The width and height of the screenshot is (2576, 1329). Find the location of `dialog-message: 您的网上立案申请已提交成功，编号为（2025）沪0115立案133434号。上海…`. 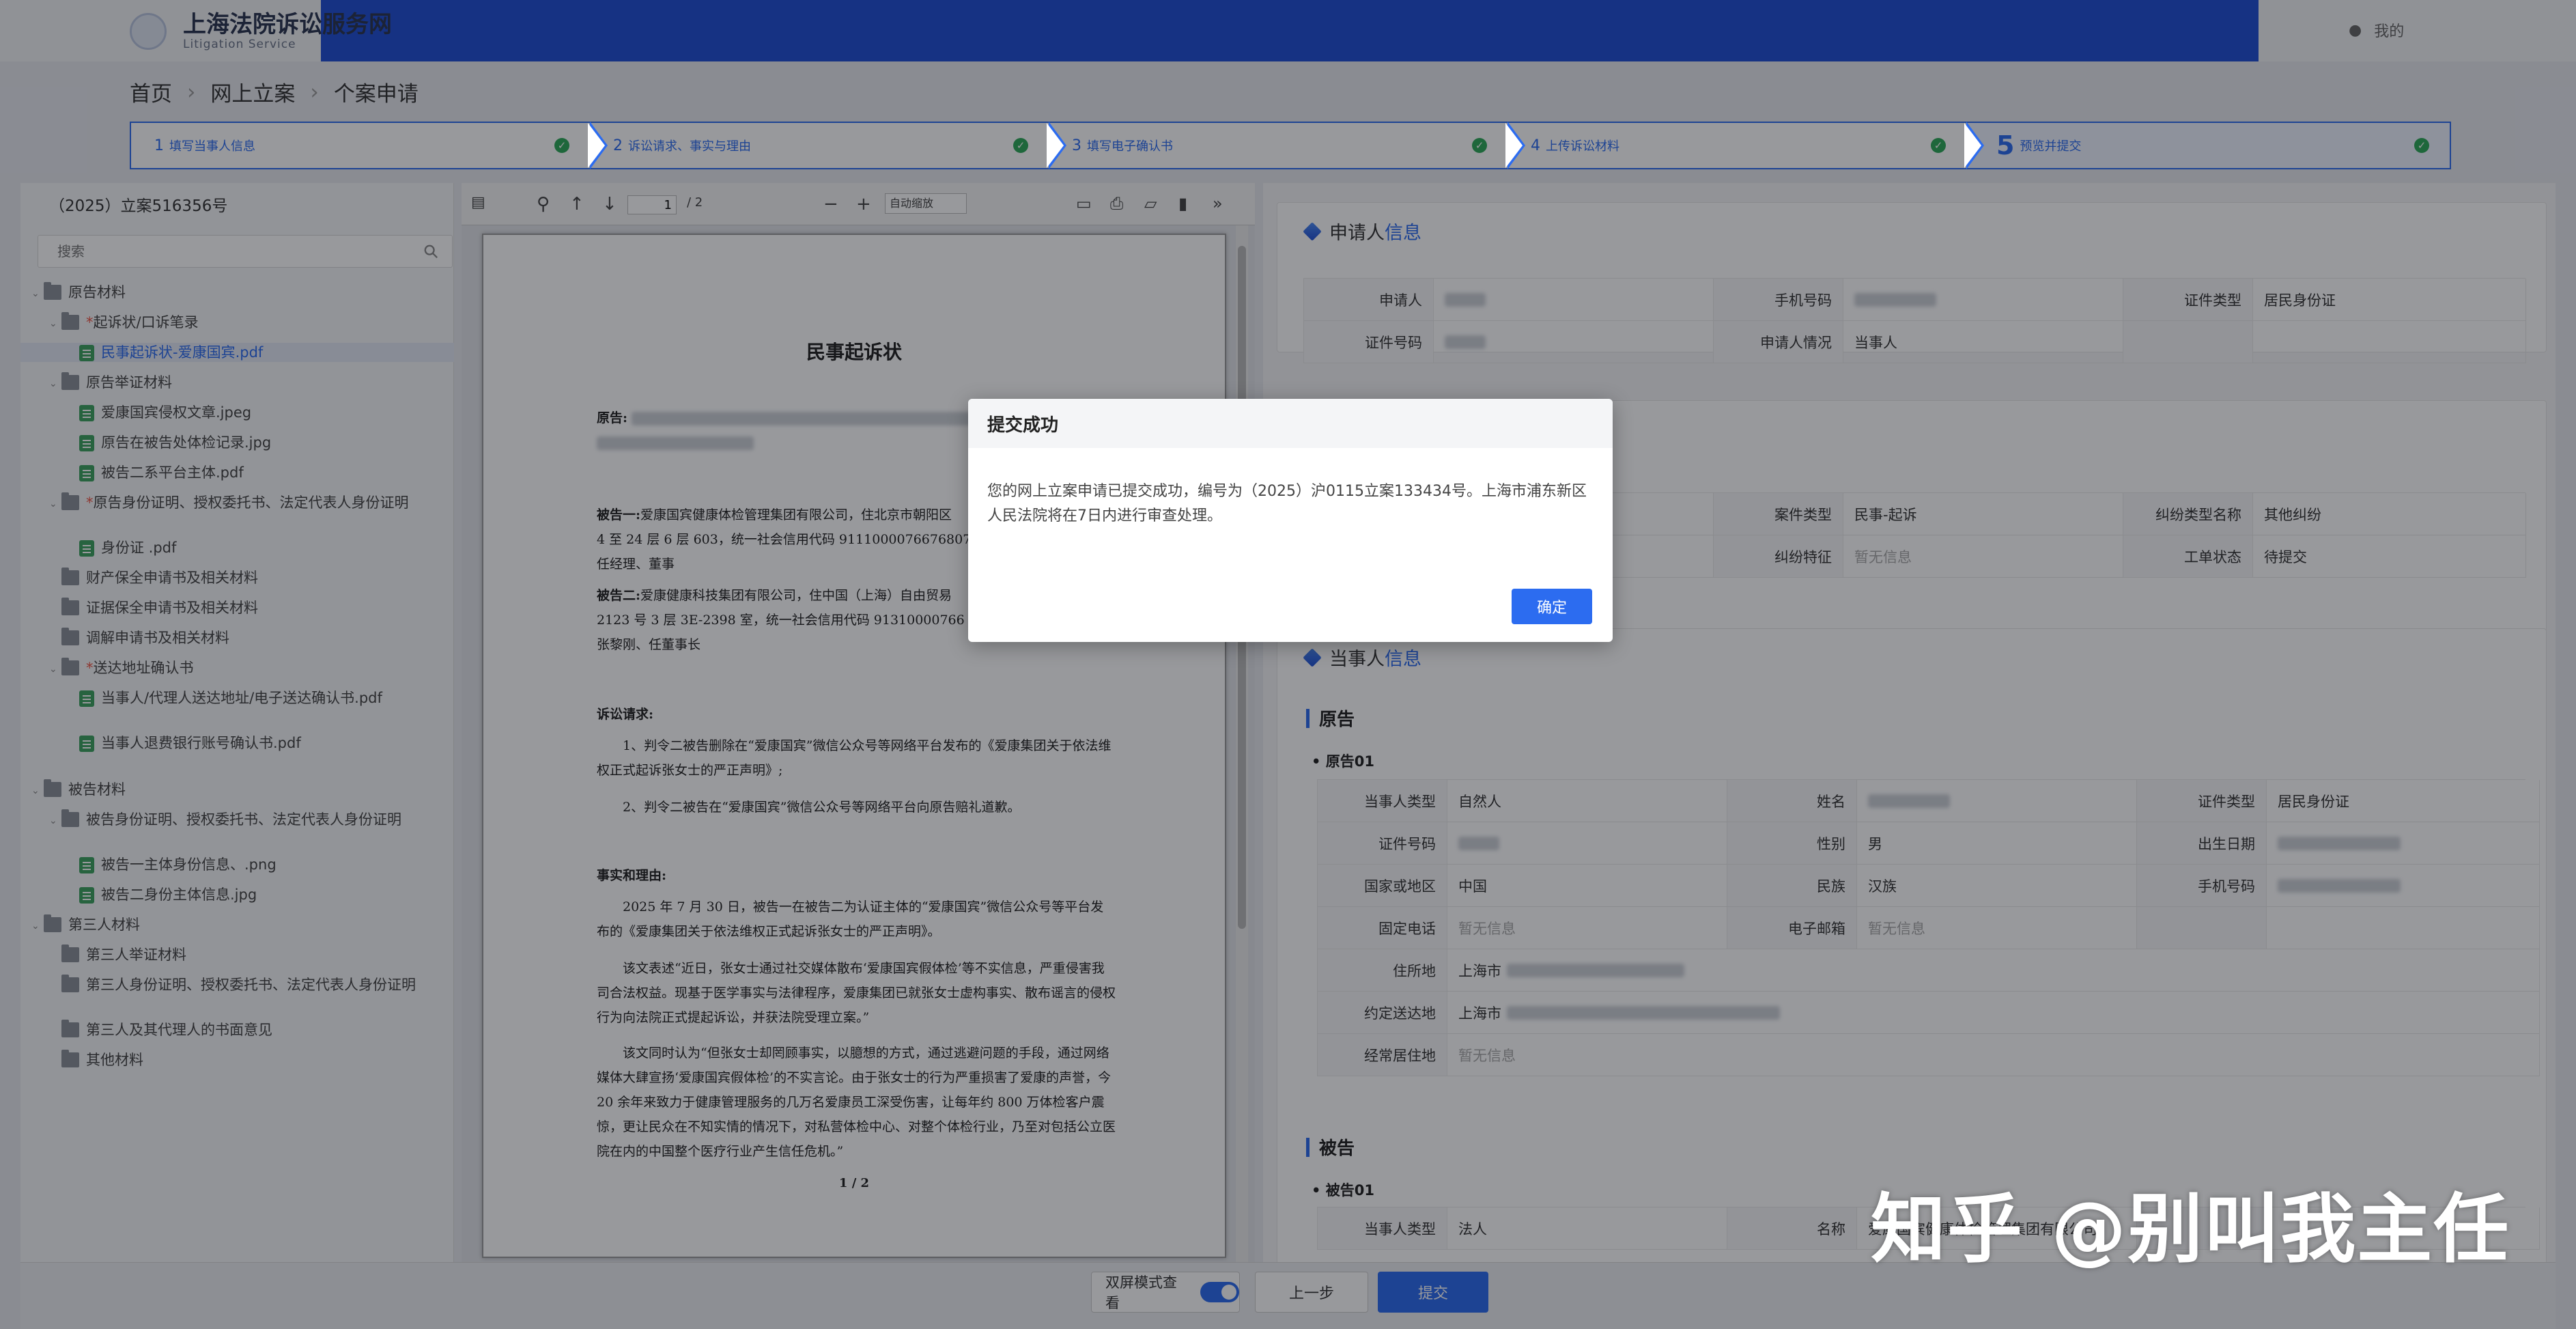

dialog-message: 您的网上立案申请已提交成功，编号为（2025）沪0115立案133434号。上海… is located at coordinates (1287, 504).